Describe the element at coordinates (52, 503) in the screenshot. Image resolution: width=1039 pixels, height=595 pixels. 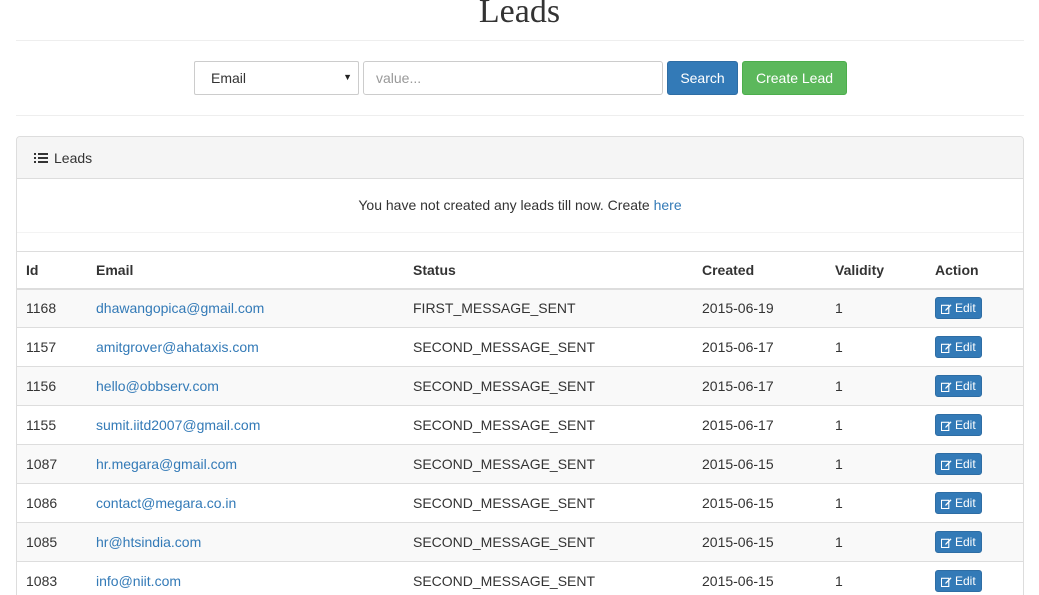
I see `cell-id: 1086` at that location.